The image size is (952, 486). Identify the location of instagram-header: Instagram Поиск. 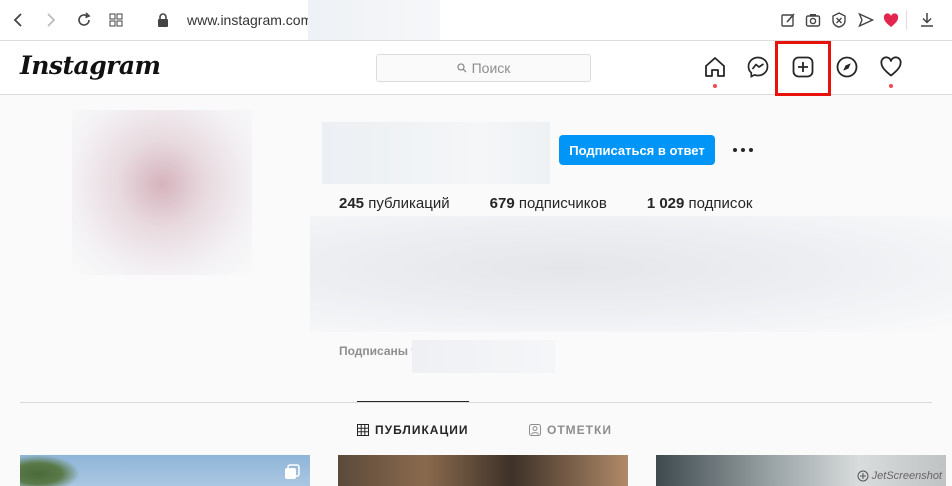
(476, 68).